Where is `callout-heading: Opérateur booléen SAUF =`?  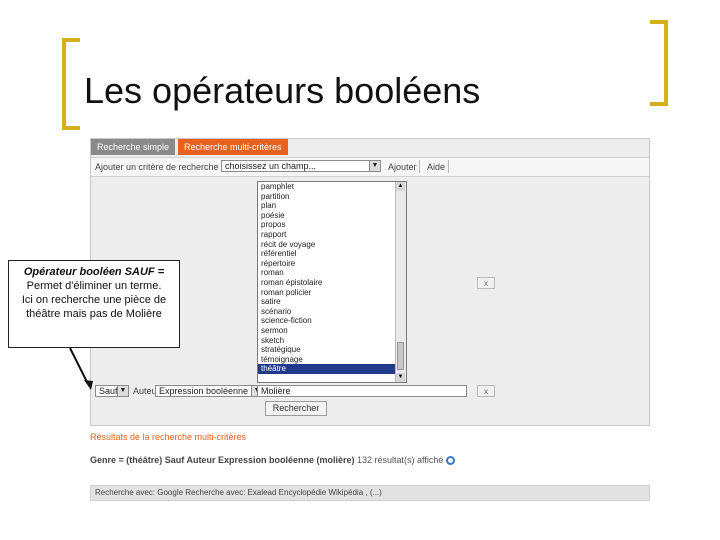
callout-heading: Opérateur booléen SAUF = is located at coordinates (94, 272).